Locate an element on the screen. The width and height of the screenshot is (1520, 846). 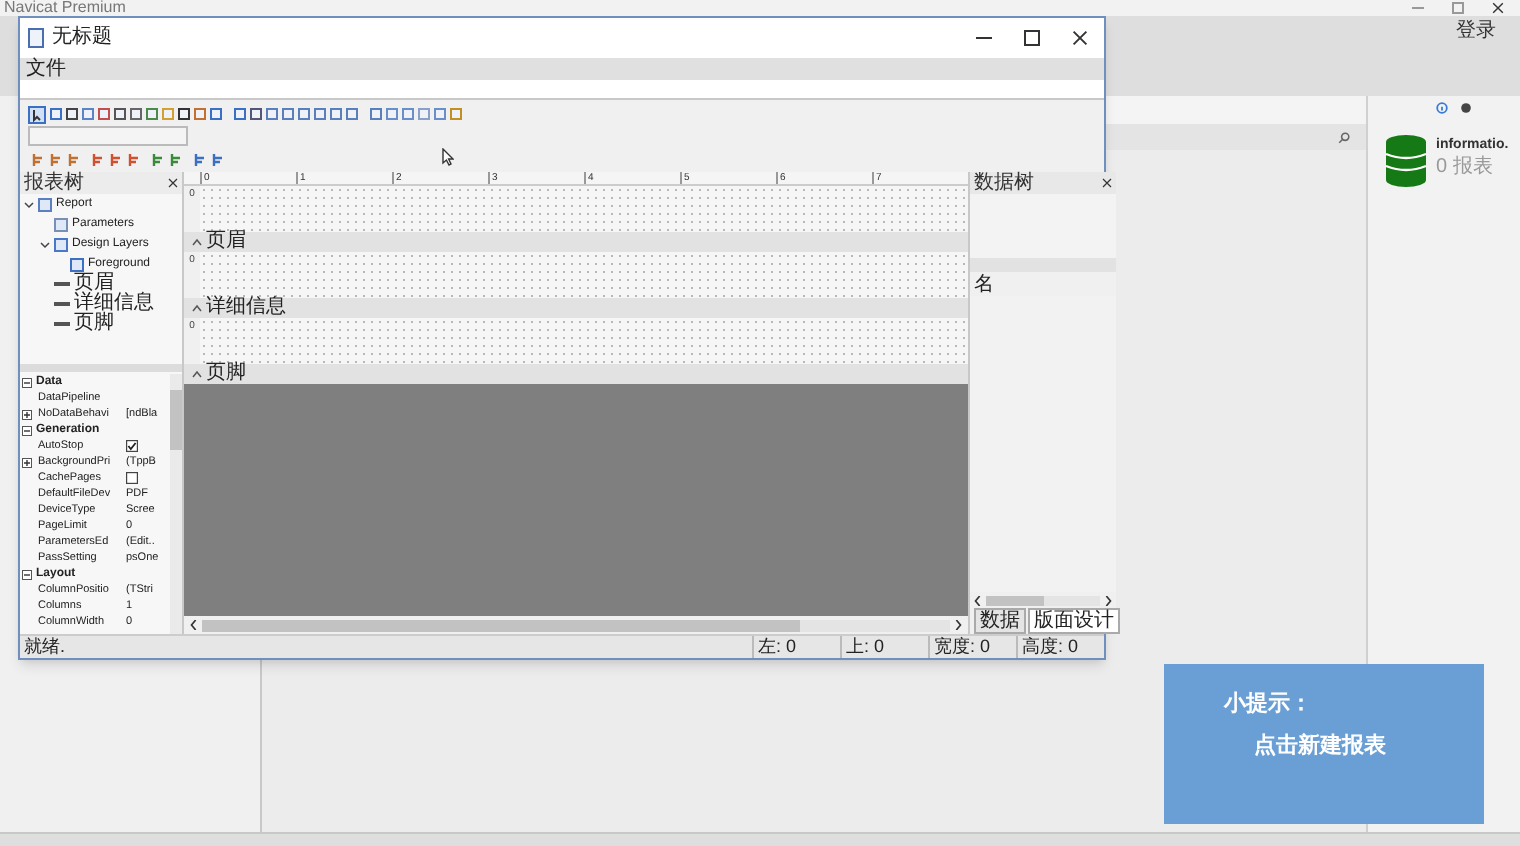
menu-item: 文件 is located at coordinates (46, 69).